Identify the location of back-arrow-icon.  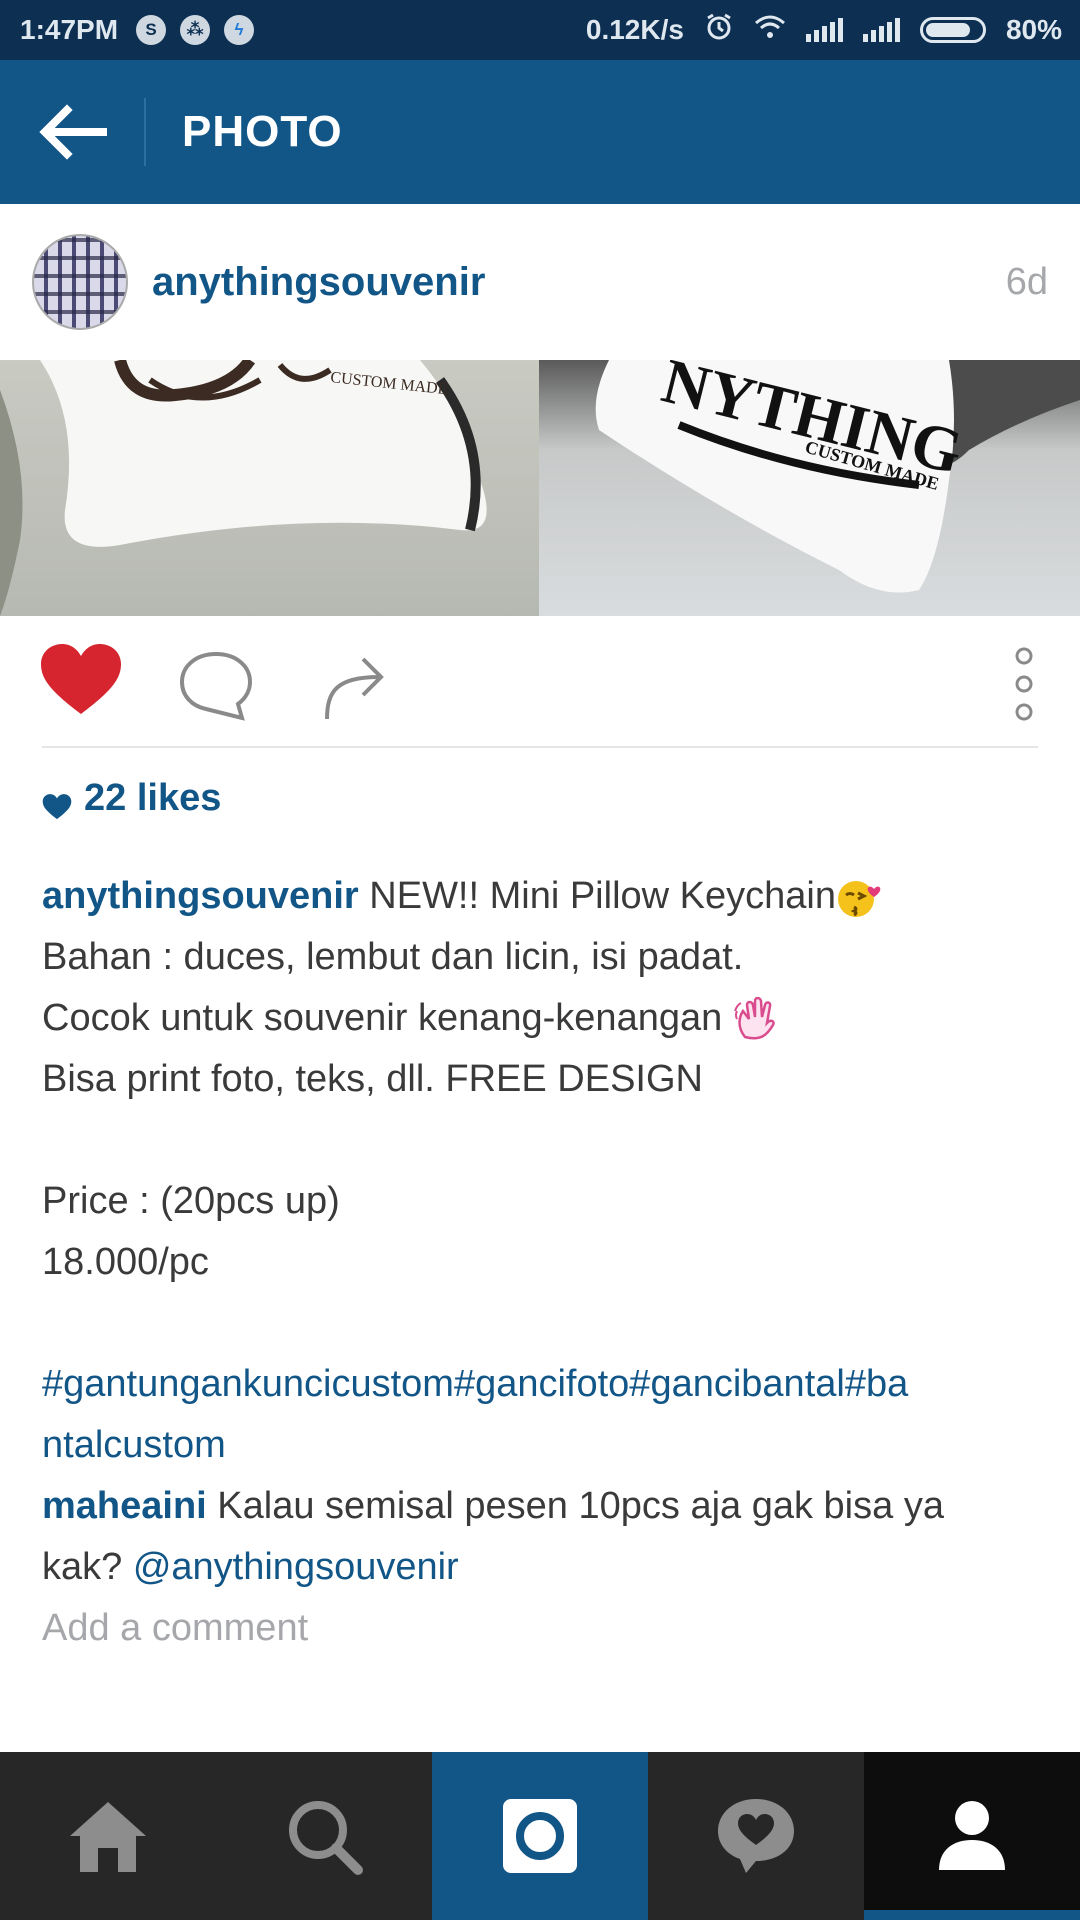
(73, 132).